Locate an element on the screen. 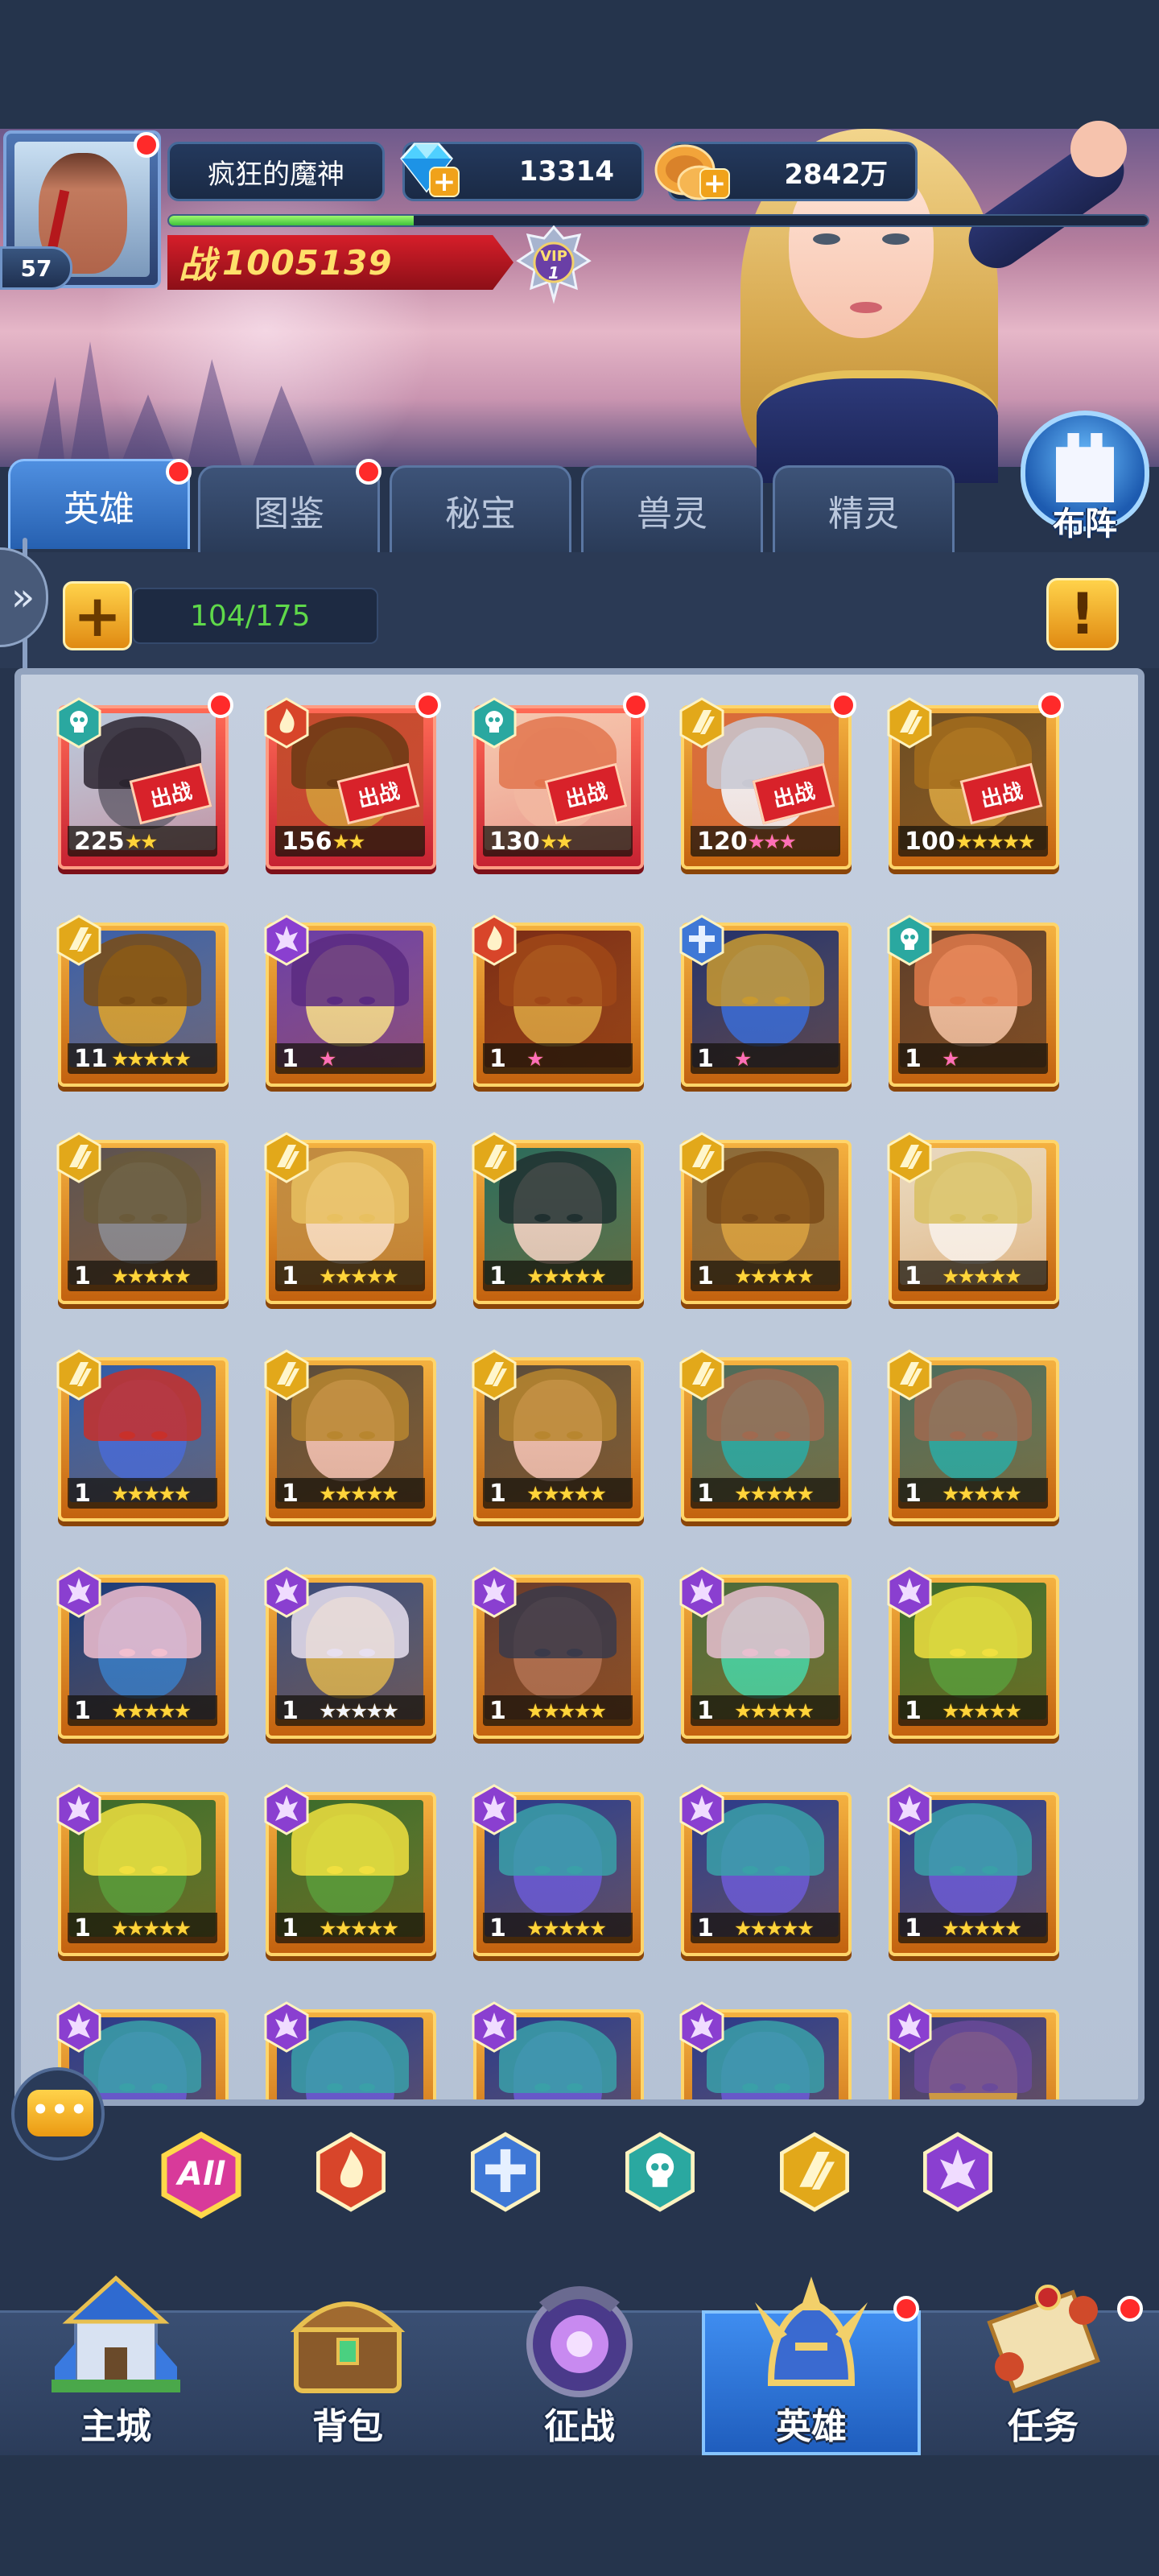 The width and height of the screenshot is (1159, 2576). vip-badge: VIP 1 is located at coordinates (553, 264).